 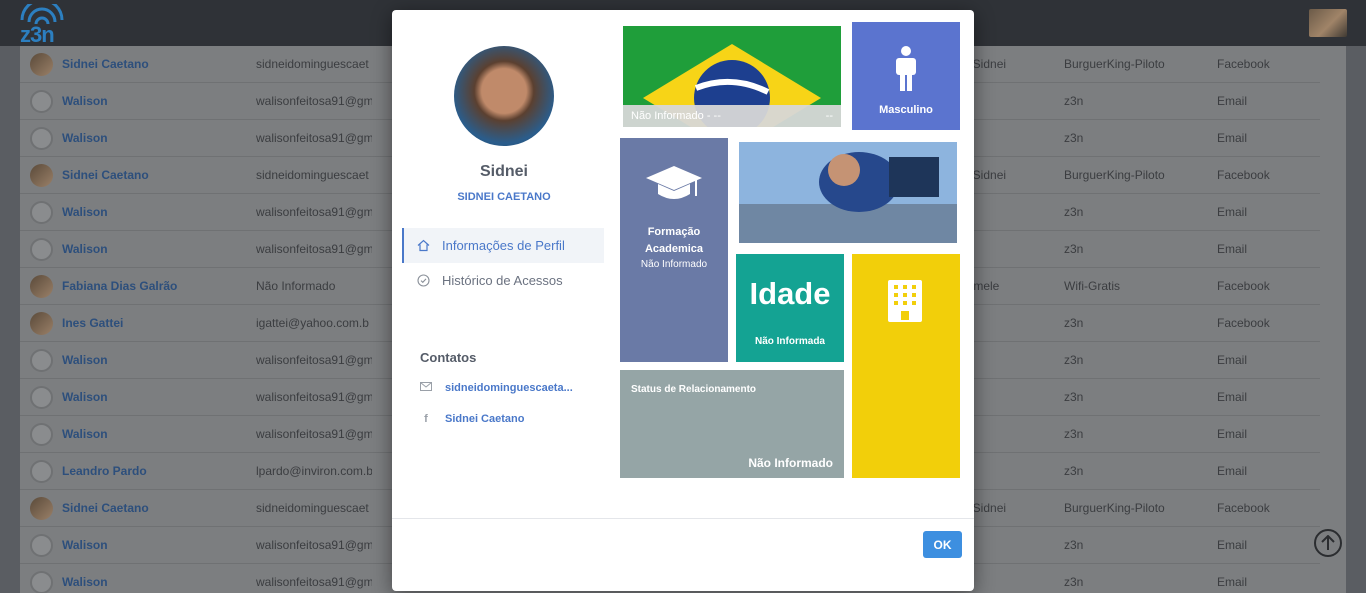 I want to click on row-name: Fabiana Dias Galrão, so click(x=119, y=286).